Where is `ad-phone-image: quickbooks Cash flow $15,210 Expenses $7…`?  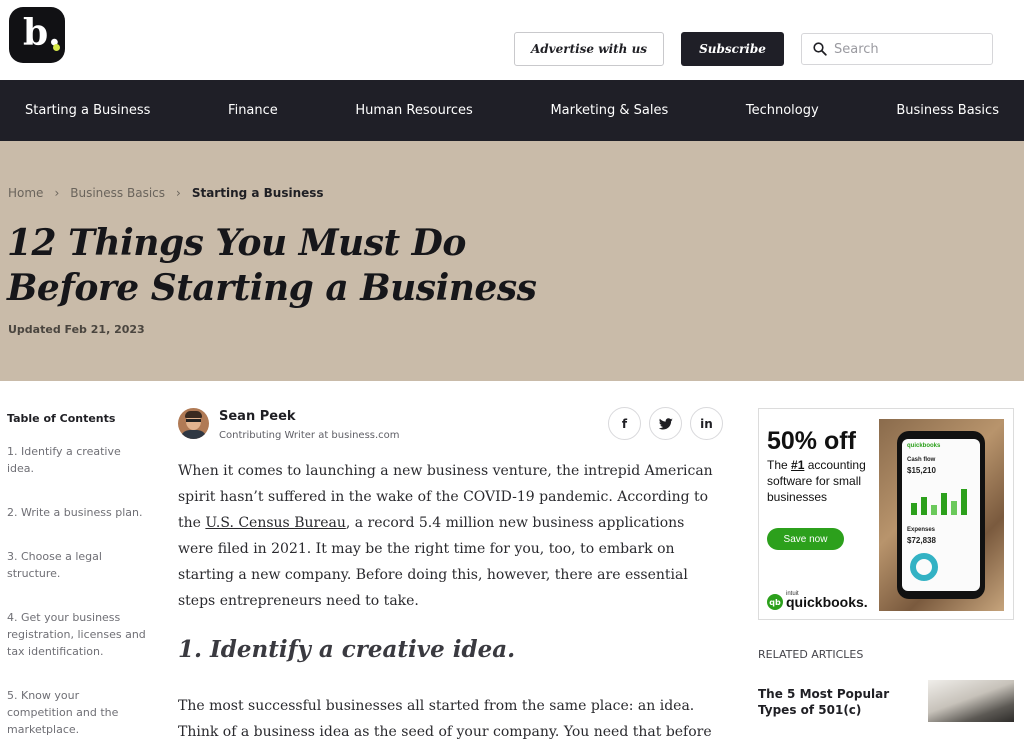 ad-phone-image: quickbooks Cash flow $15,210 Expenses $7… is located at coordinates (941, 515).